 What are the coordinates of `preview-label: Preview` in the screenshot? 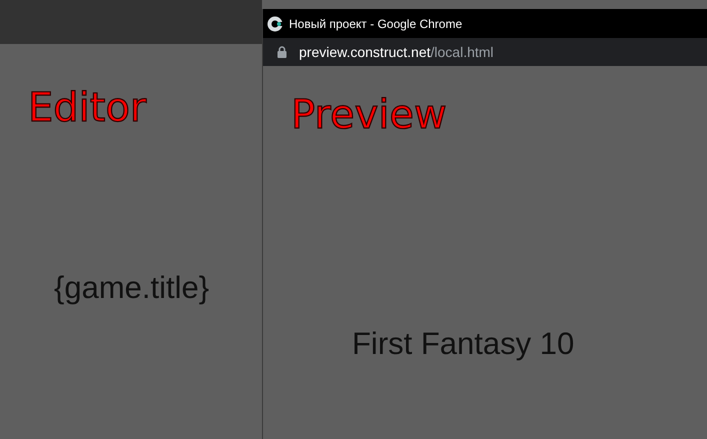 It's located at (369, 115).